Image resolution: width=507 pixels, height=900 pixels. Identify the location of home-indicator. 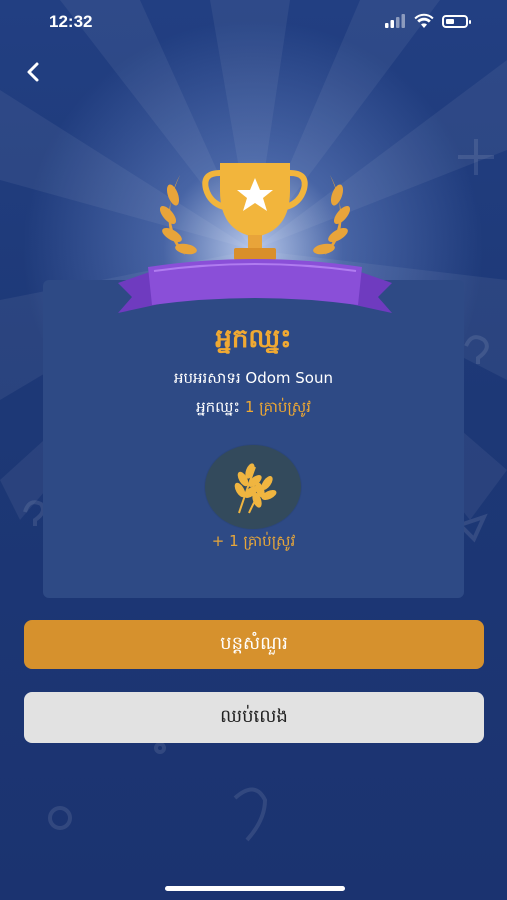
(255, 888).